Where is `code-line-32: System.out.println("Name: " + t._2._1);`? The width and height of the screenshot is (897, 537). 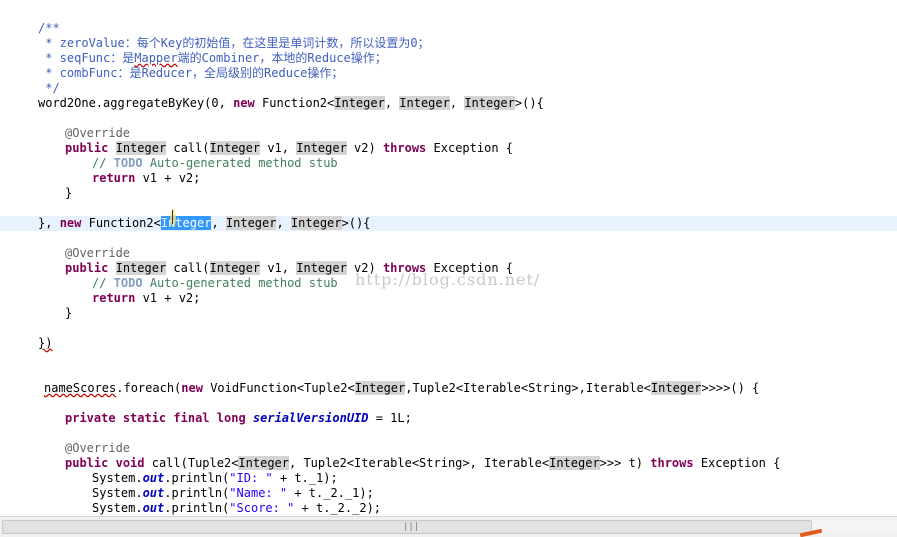 code-line-32: System.out.println("Name: " + t._2._1); is located at coordinates (233, 493).